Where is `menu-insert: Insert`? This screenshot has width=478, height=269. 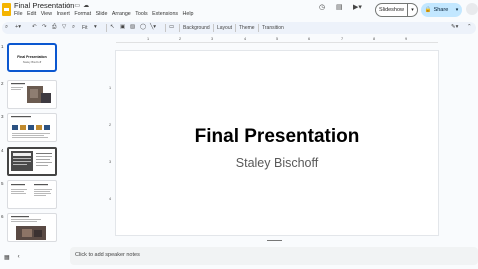 menu-insert: Insert is located at coordinates (63, 14).